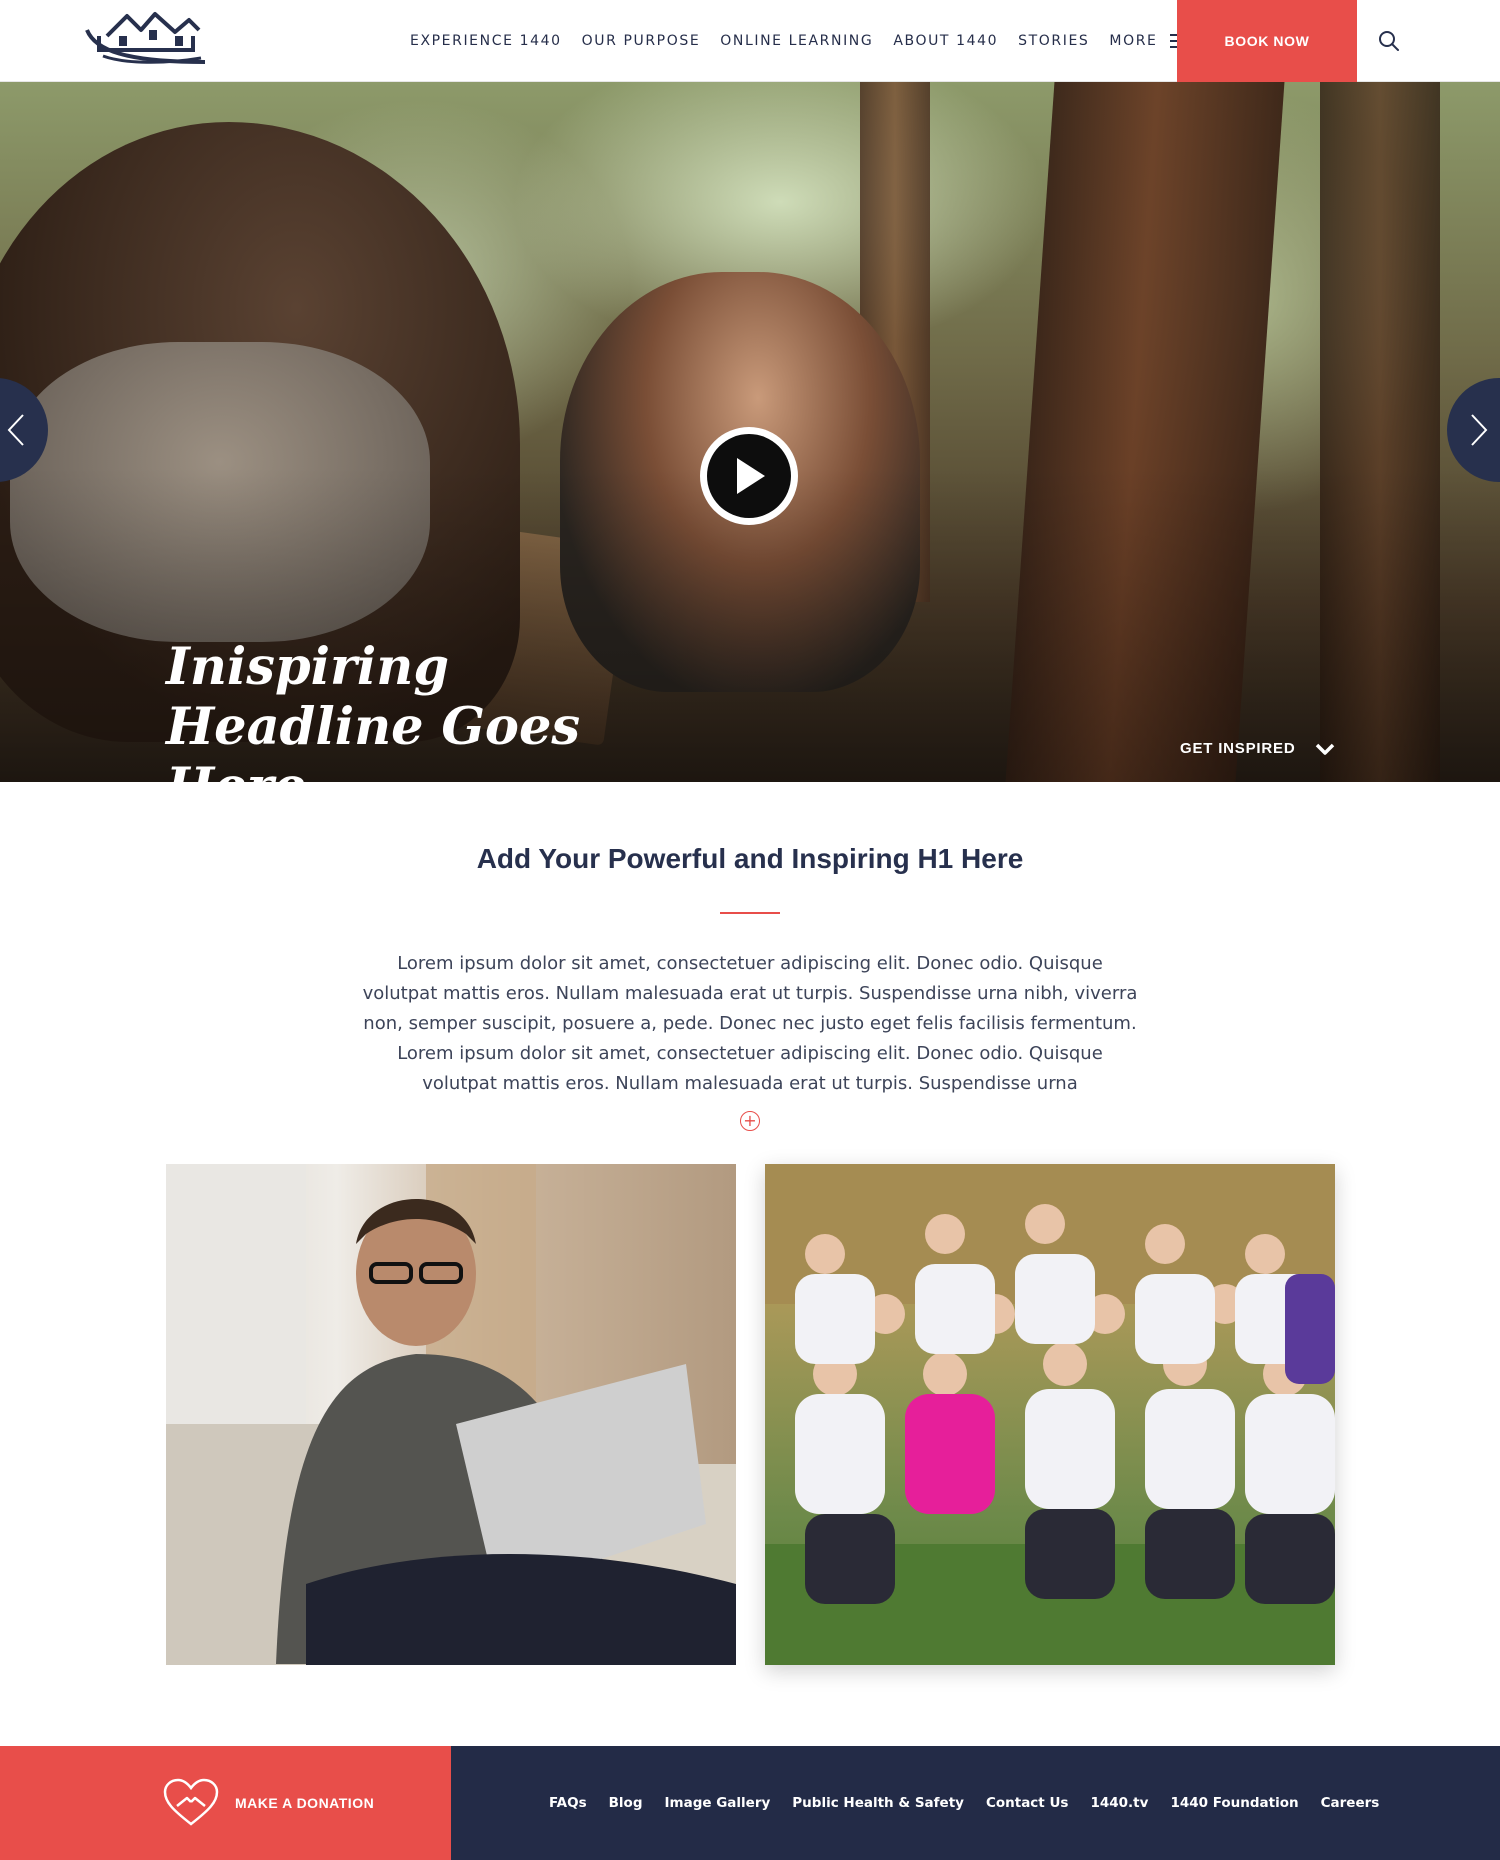 The height and width of the screenshot is (1860, 1500). Describe the element at coordinates (1050, 1414) in the screenshot. I see `group-gardening-club-photo` at that location.